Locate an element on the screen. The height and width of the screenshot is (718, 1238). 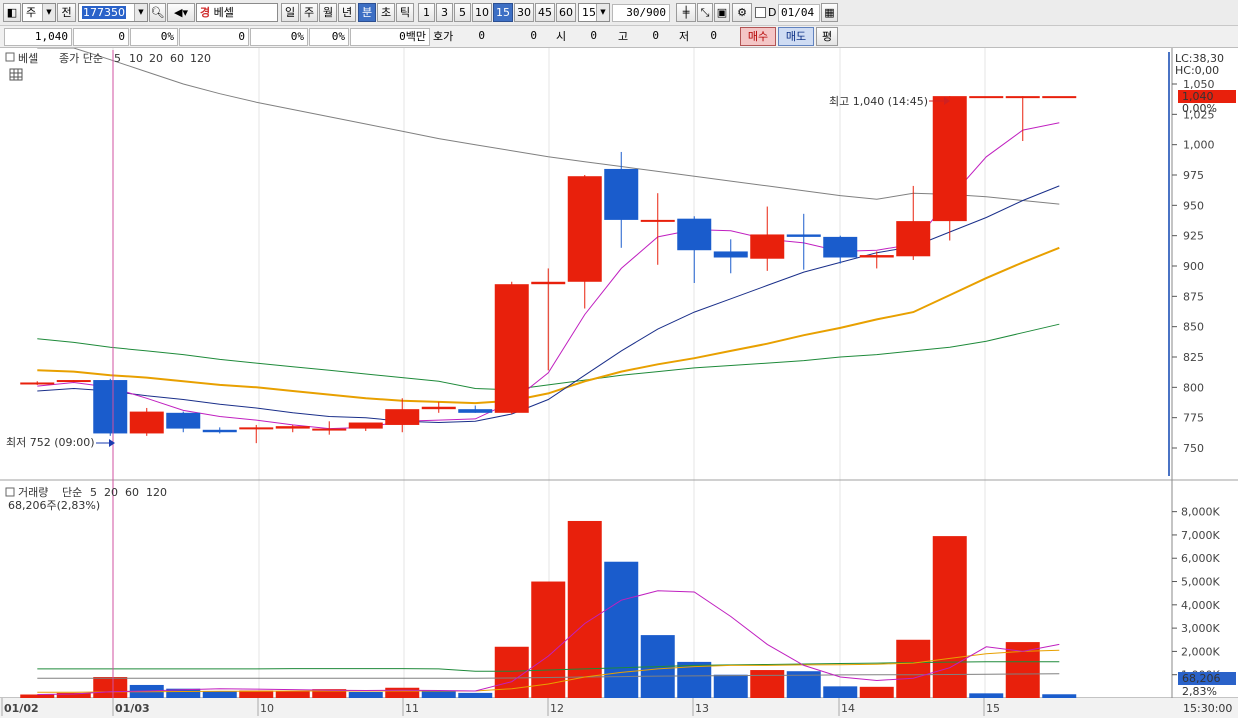
high-label: 고 is located at coordinates (623, 36).